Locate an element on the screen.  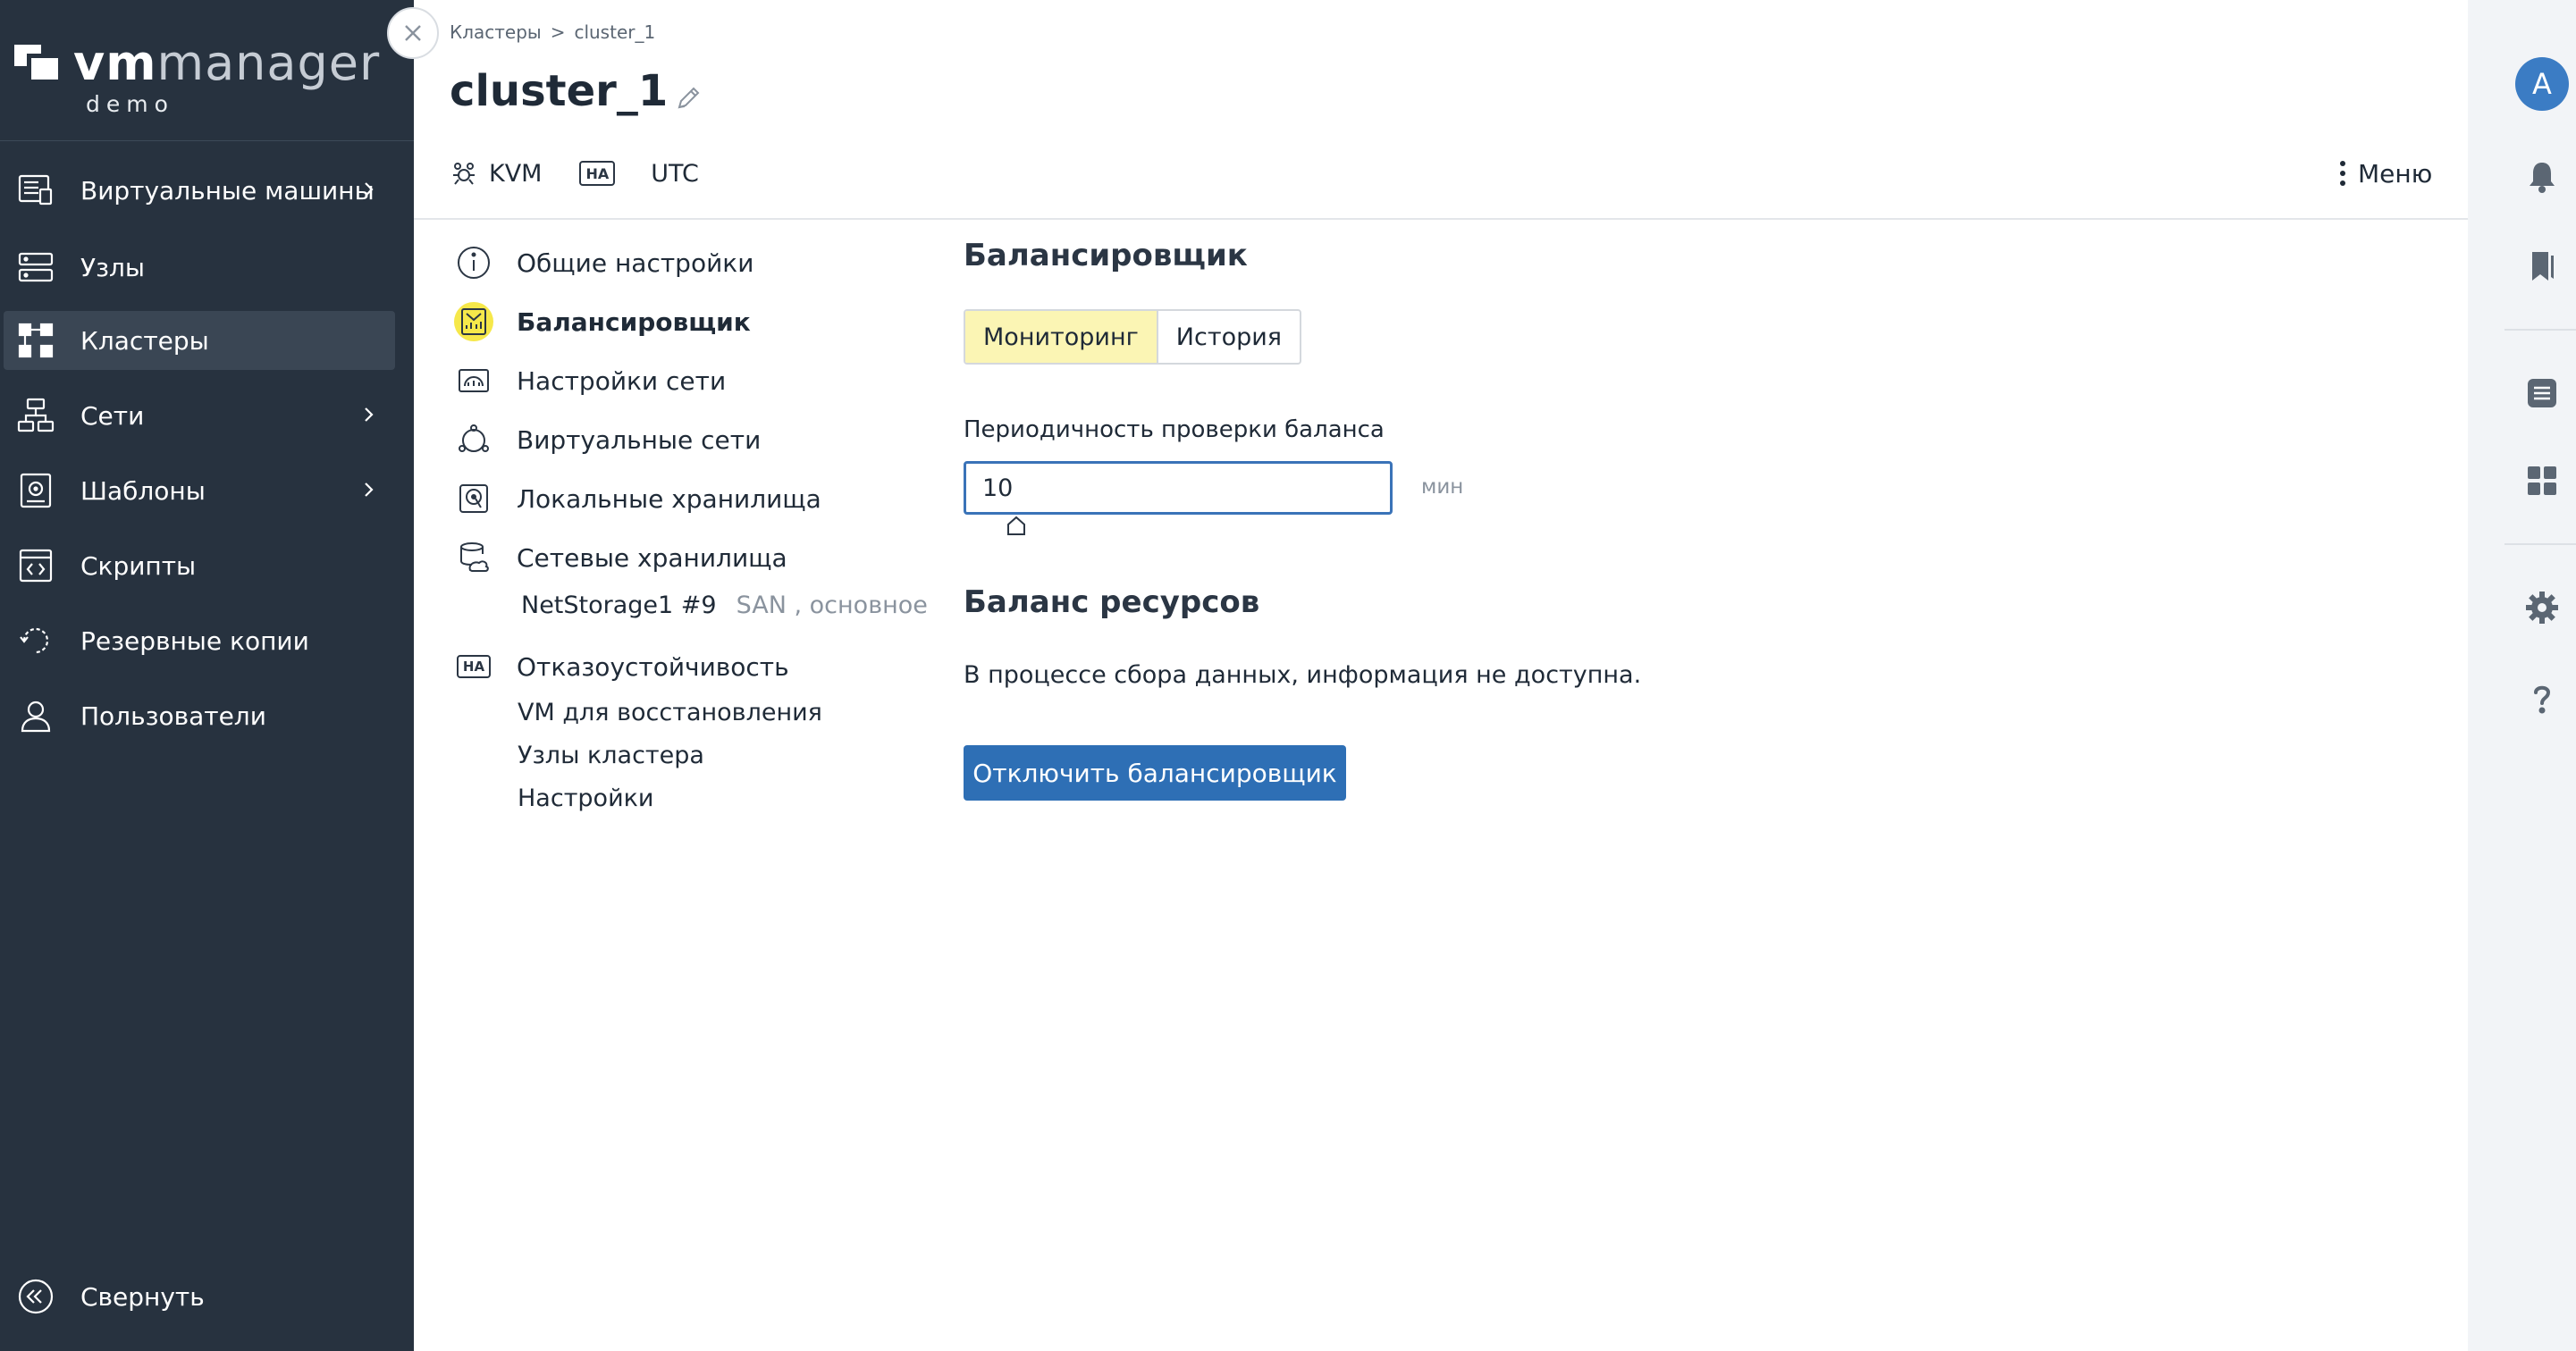
period-unit: мин is located at coordinates (1443, 487).